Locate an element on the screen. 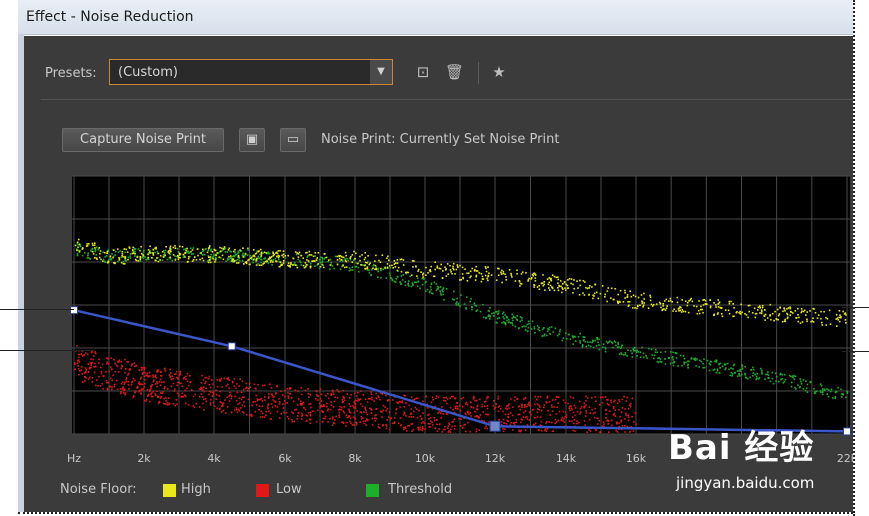  legend-swatch-high is located at coordinates (169, 490).